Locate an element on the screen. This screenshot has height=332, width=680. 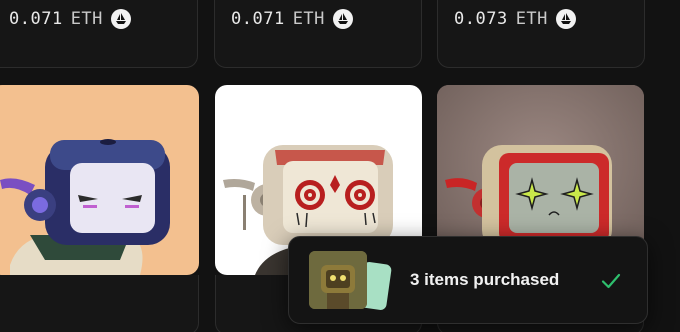
purchase-toast: 3 items purchased is located at coordinates (468, 280).